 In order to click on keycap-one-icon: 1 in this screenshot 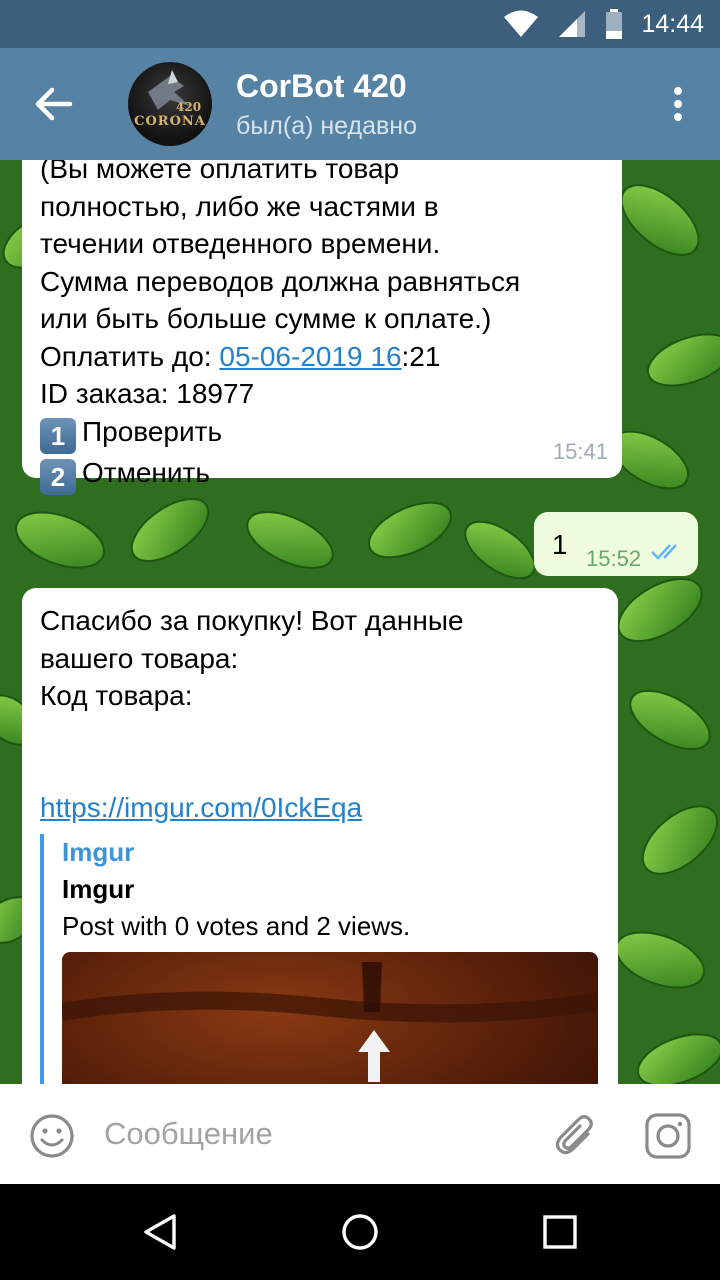, I will do `click(58, 435)`.